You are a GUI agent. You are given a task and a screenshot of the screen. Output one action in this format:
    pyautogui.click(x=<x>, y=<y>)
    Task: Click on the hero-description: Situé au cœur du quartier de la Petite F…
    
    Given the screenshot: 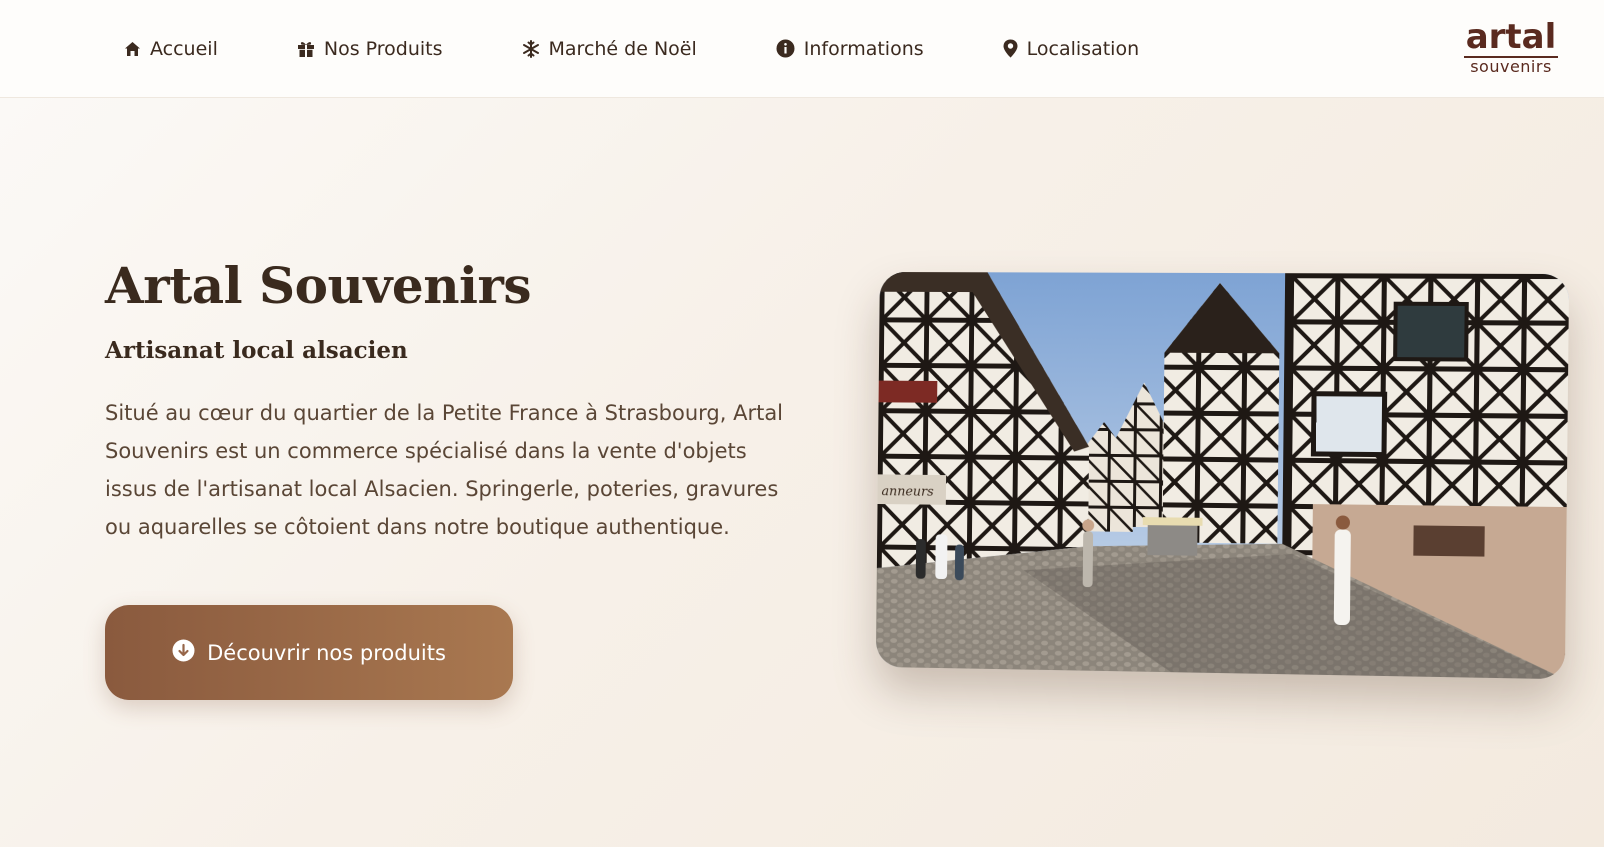 What is the action you would take?
    pyautogui.click(x=444, y=470)
    